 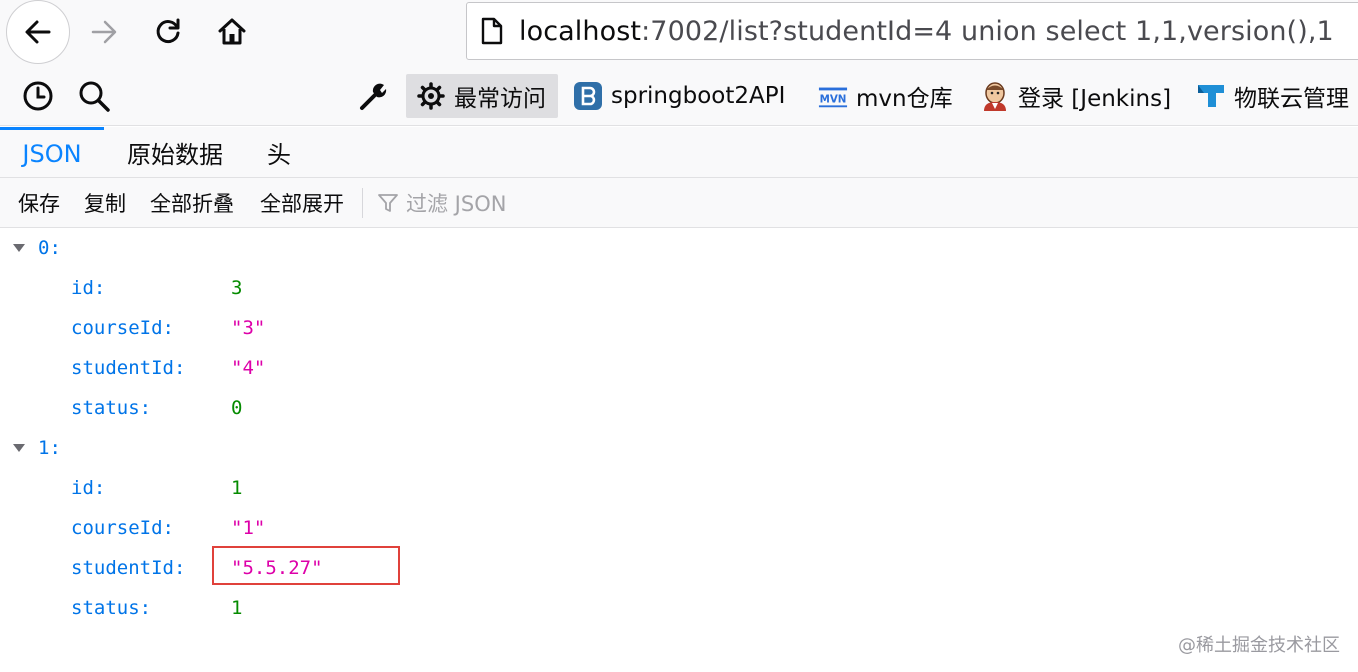 I want to click on table-row: studentId: "5.5.27", so click(x=679, y=568).